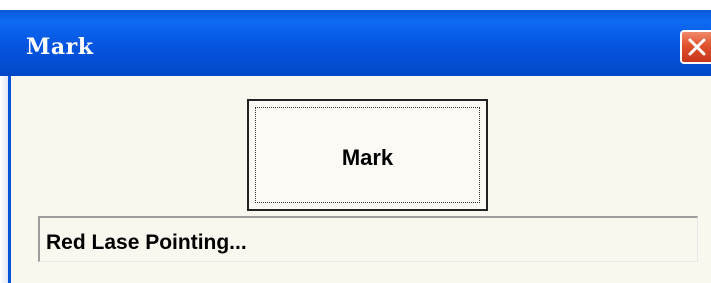 The image size is (711, 283). I want to click on background-strip, so click(4, 179).